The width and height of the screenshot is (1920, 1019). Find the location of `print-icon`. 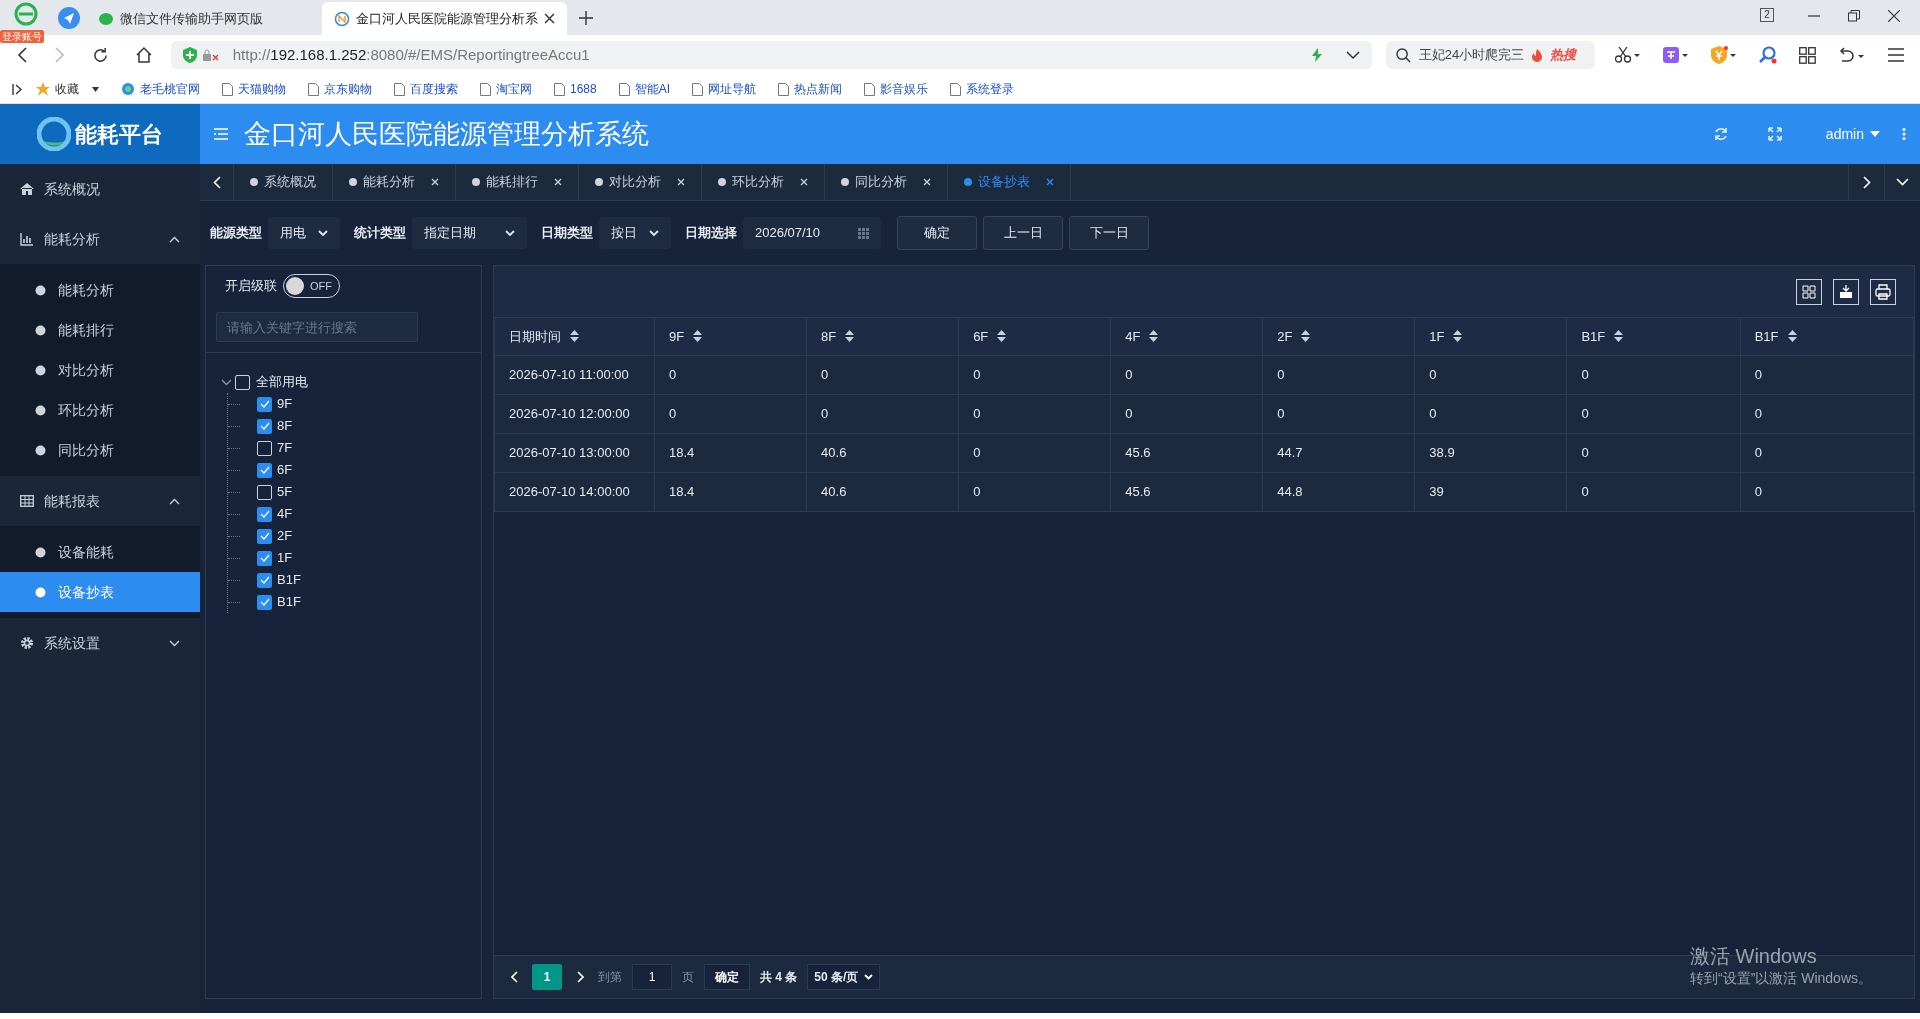

print-icon is located at coordinates (1883, 291).